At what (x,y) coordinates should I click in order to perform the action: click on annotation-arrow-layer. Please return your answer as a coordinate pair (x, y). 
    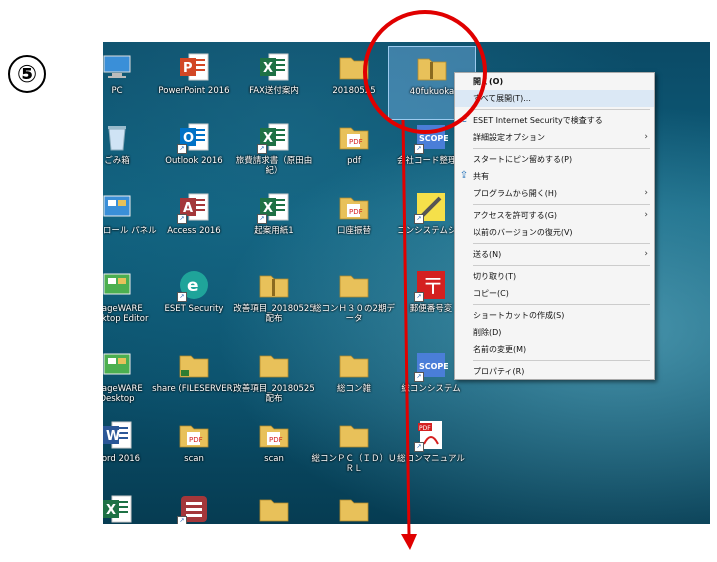
    Looking at the image, I should click on (409, 334).